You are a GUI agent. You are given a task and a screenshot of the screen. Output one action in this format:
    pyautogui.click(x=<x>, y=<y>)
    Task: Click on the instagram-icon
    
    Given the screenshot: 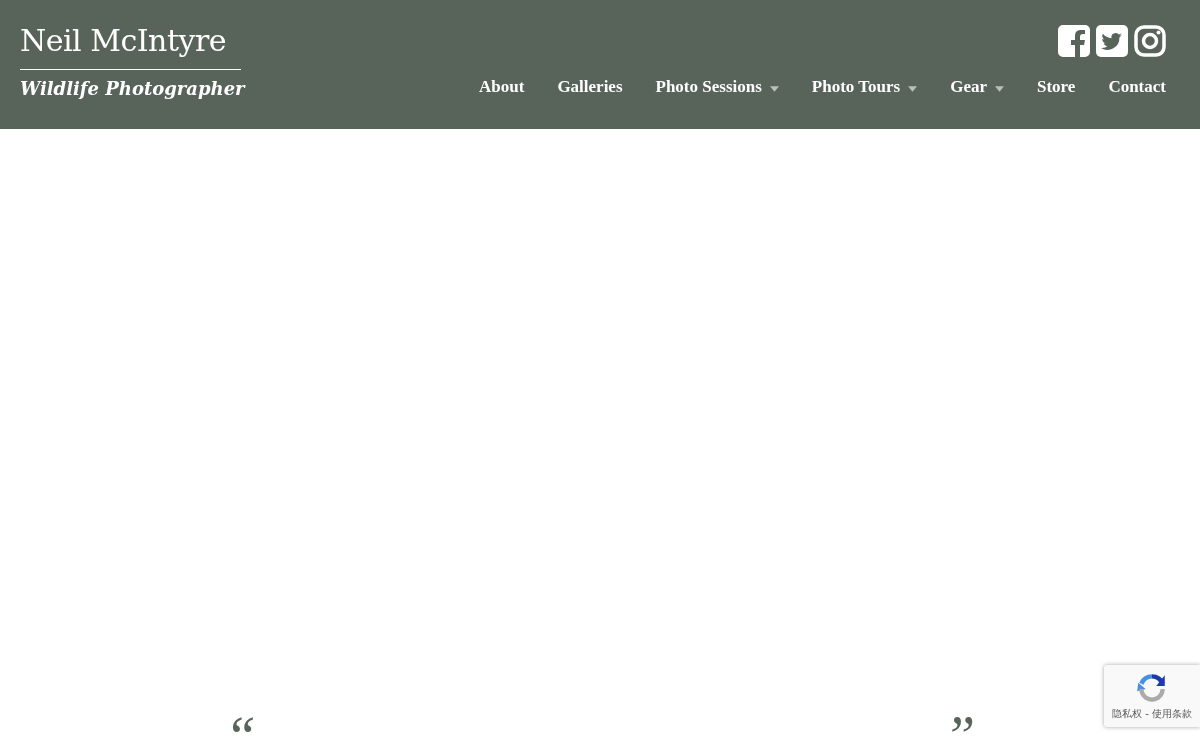 What is the action you would take?
    pyautogui.click(x=1150, y=41)
    